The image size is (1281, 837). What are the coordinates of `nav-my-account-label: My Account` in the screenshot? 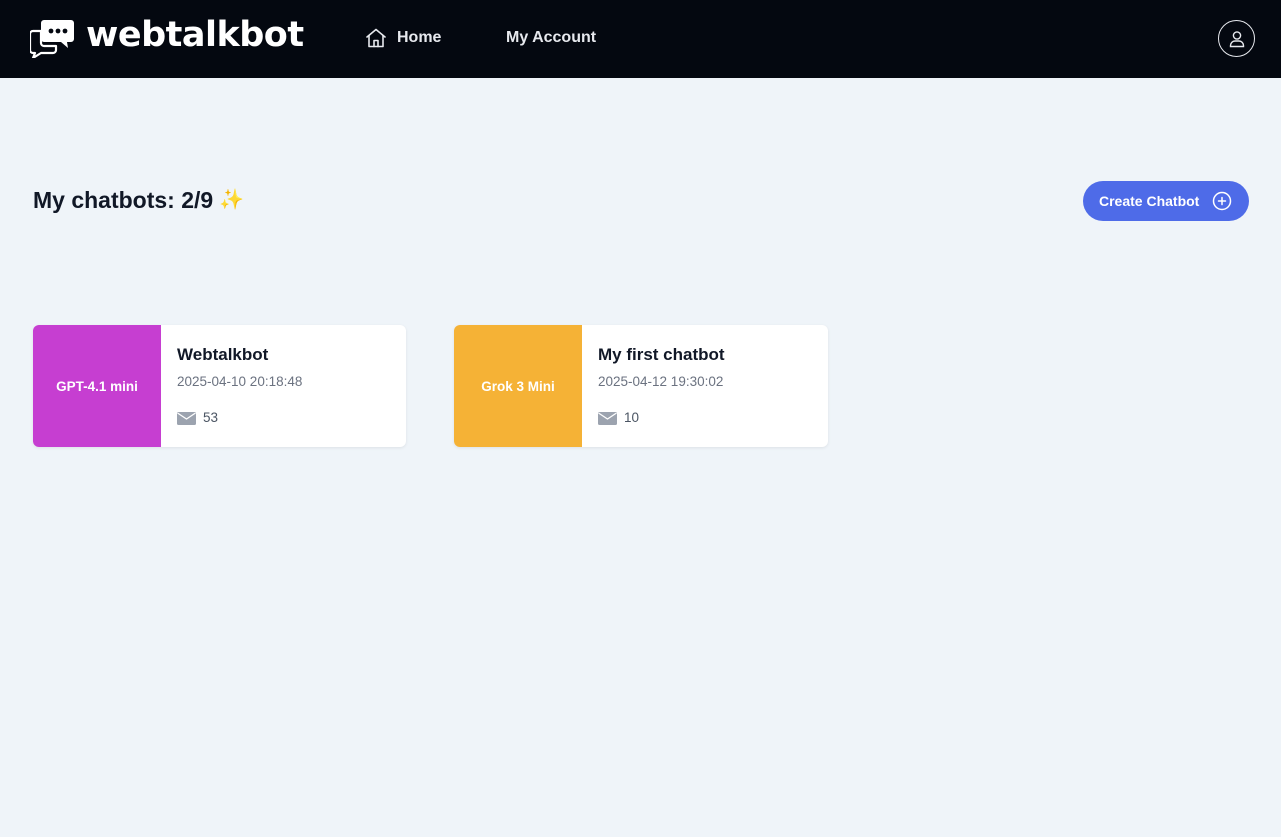 It's located at (551, 37).